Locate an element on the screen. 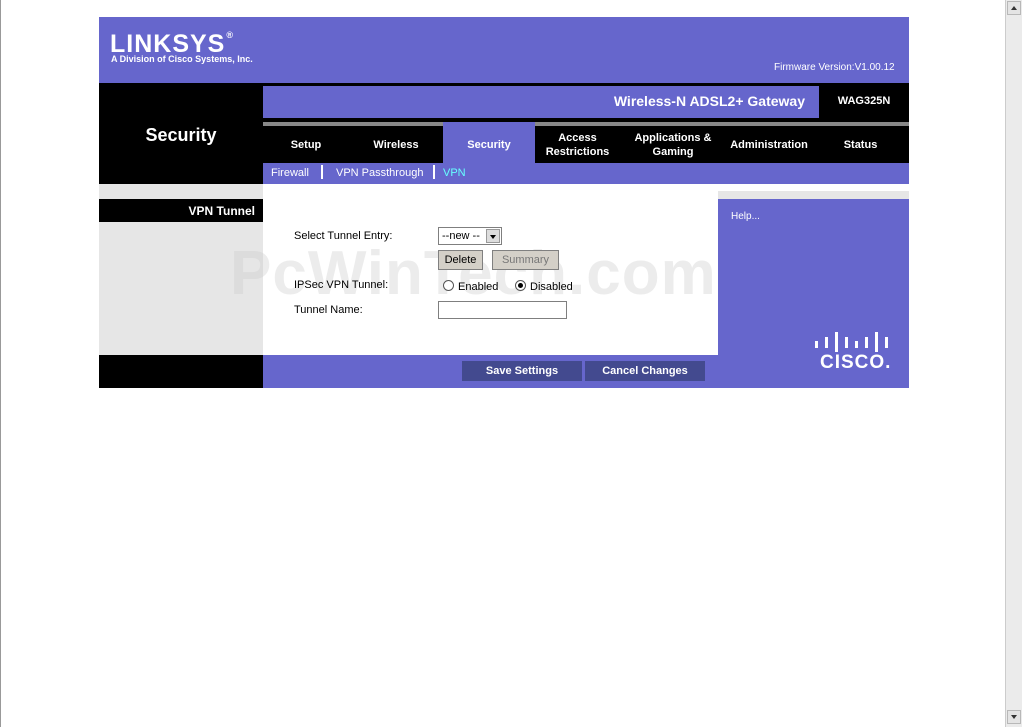 The image size is (1022, 727). tunnel-entry-value: --new -- is located at coordinates (461, 236).